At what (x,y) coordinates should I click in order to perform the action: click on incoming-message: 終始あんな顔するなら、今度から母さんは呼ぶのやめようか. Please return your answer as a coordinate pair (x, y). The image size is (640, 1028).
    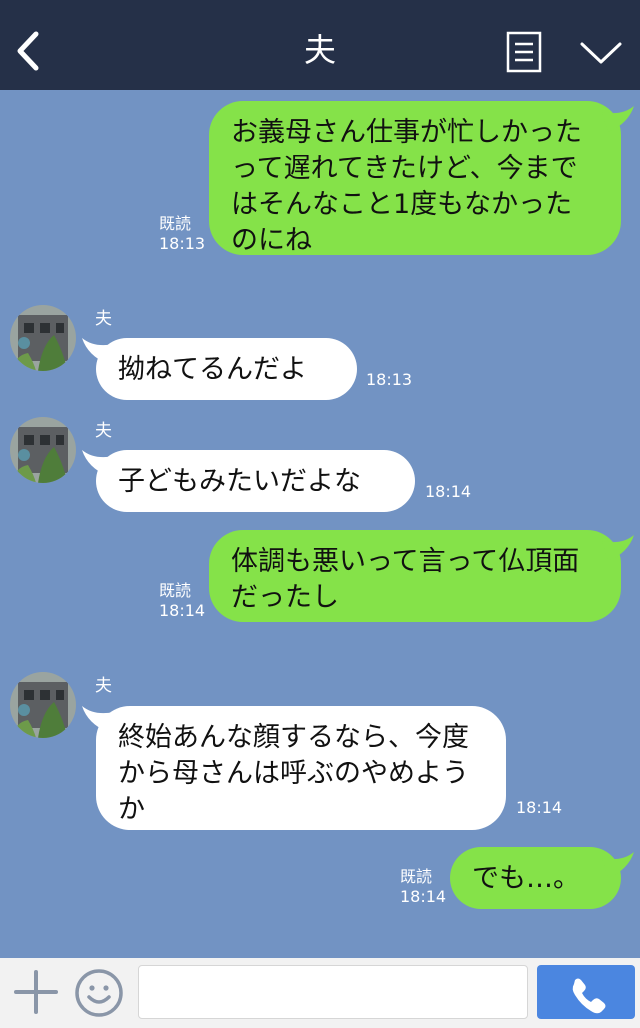
    Looking at the image, I should click on (301, 768).